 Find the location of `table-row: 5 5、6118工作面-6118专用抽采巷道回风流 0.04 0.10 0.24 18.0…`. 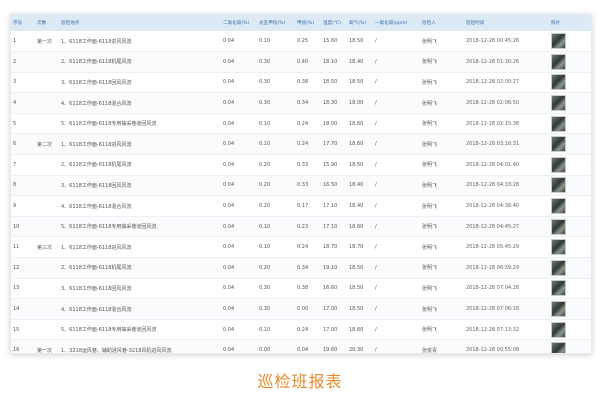

table-row: 5 5、6118工作面-6118专用抽采巷道回风流 0.04 0.10 0.24 18.0… is located at coordinates (301, 124).